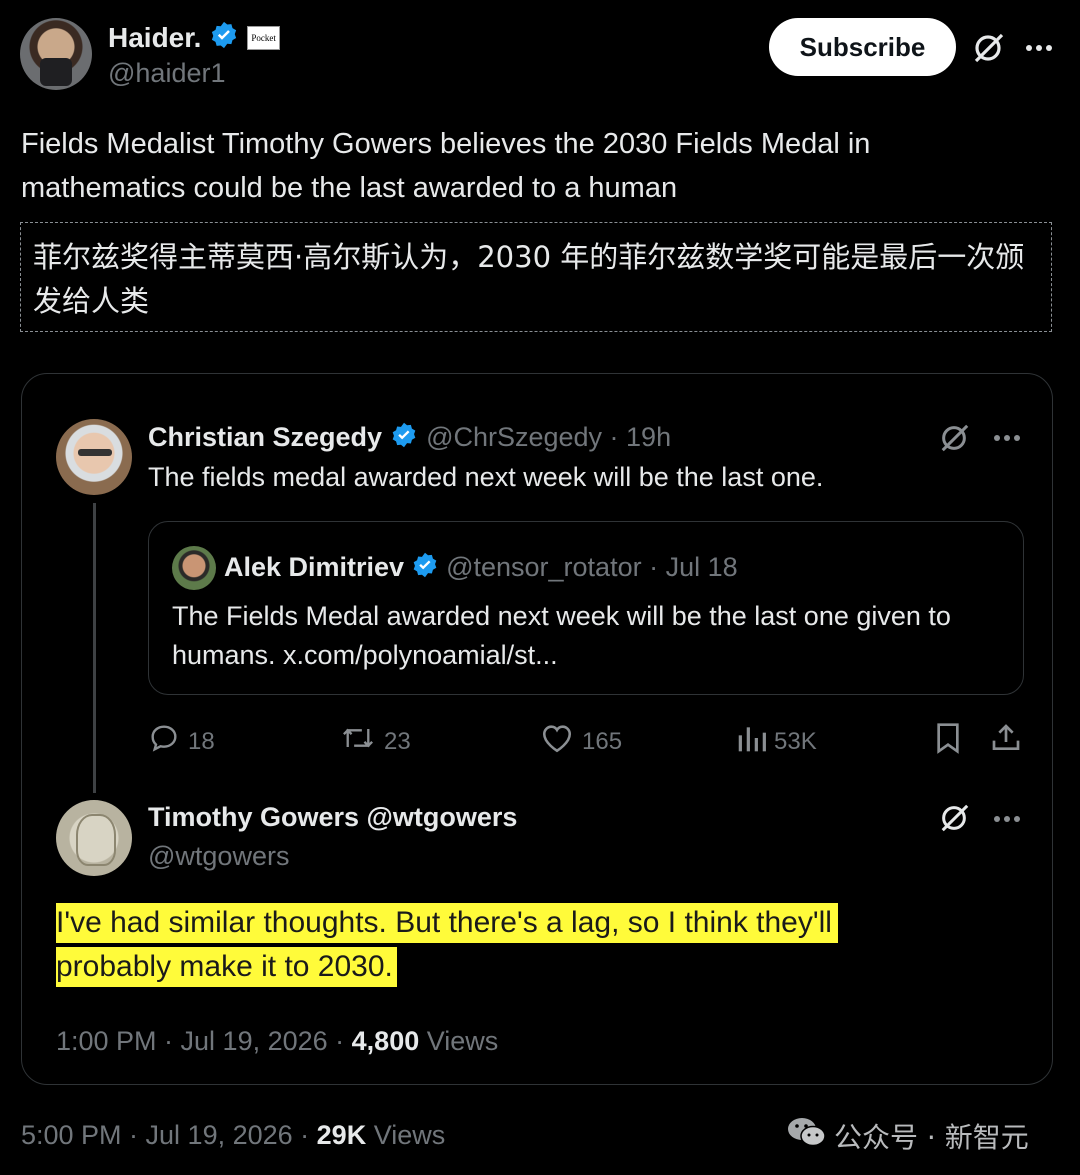  What do you see at coordinates (314, 567) in the screenshot?
I see `alek-name: Alek Dimitriev` at bounding box center [314, 567].